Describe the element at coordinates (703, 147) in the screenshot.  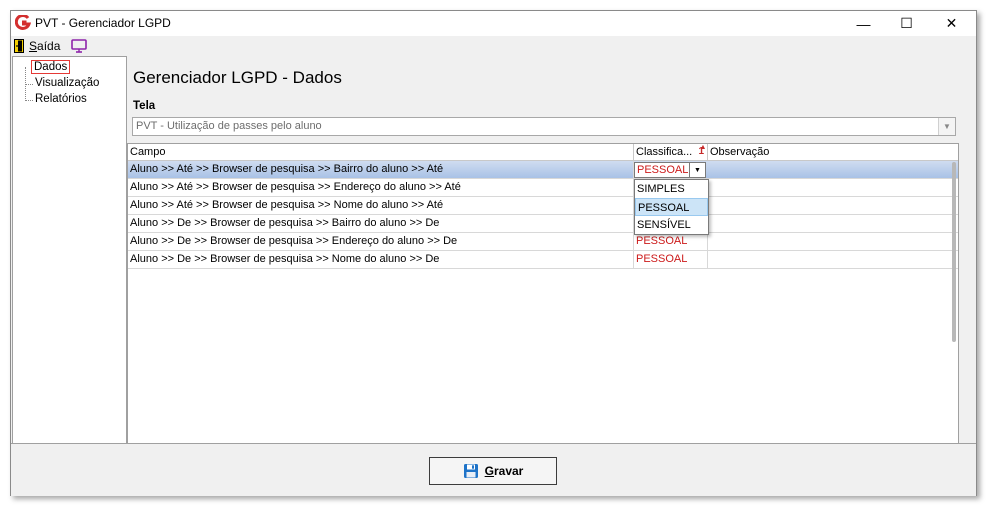
I see `sort-up-icon: ▲` at that location.